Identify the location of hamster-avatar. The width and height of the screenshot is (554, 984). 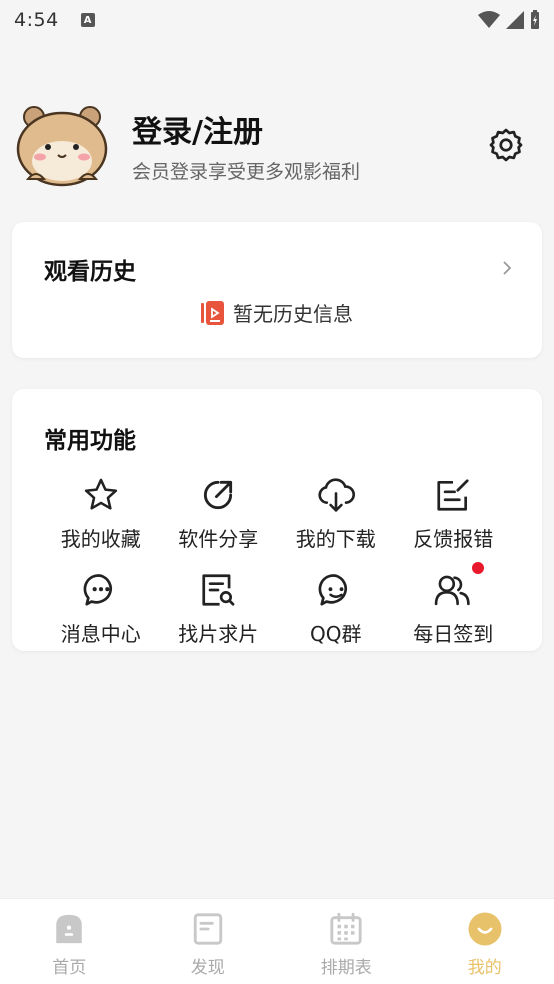
(62, 146).